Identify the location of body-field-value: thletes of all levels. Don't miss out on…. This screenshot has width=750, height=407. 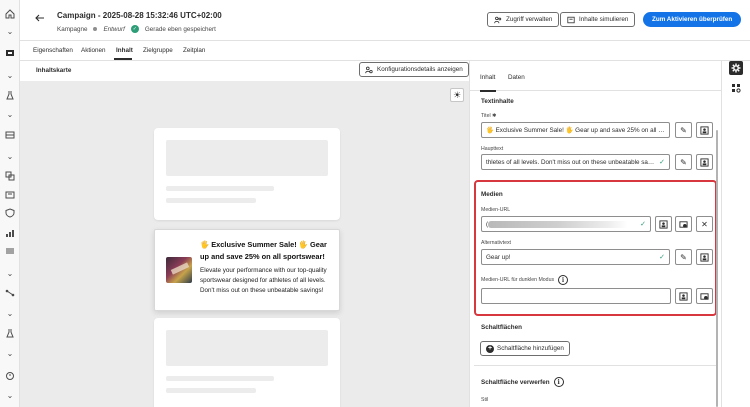
(571, 162).